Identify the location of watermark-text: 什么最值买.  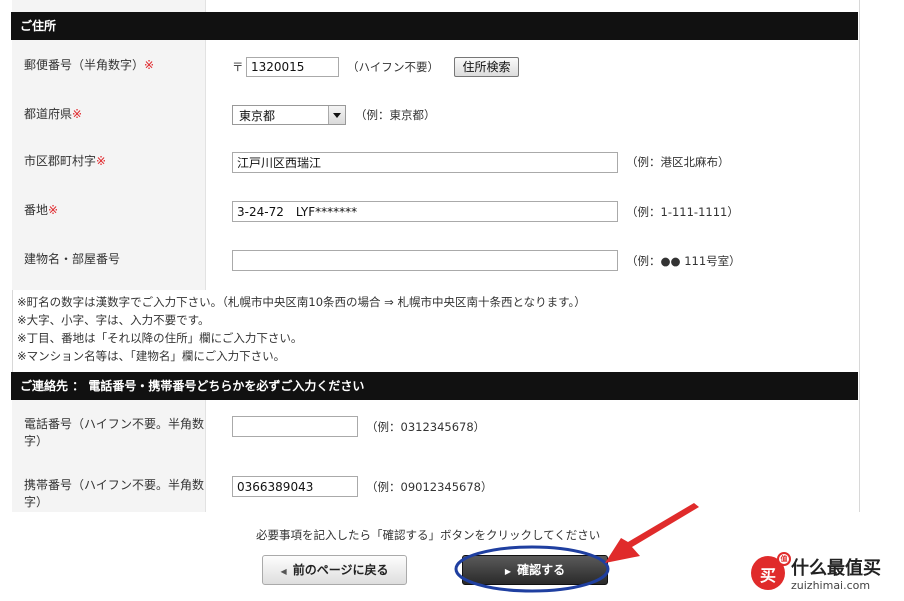
(836, 568).